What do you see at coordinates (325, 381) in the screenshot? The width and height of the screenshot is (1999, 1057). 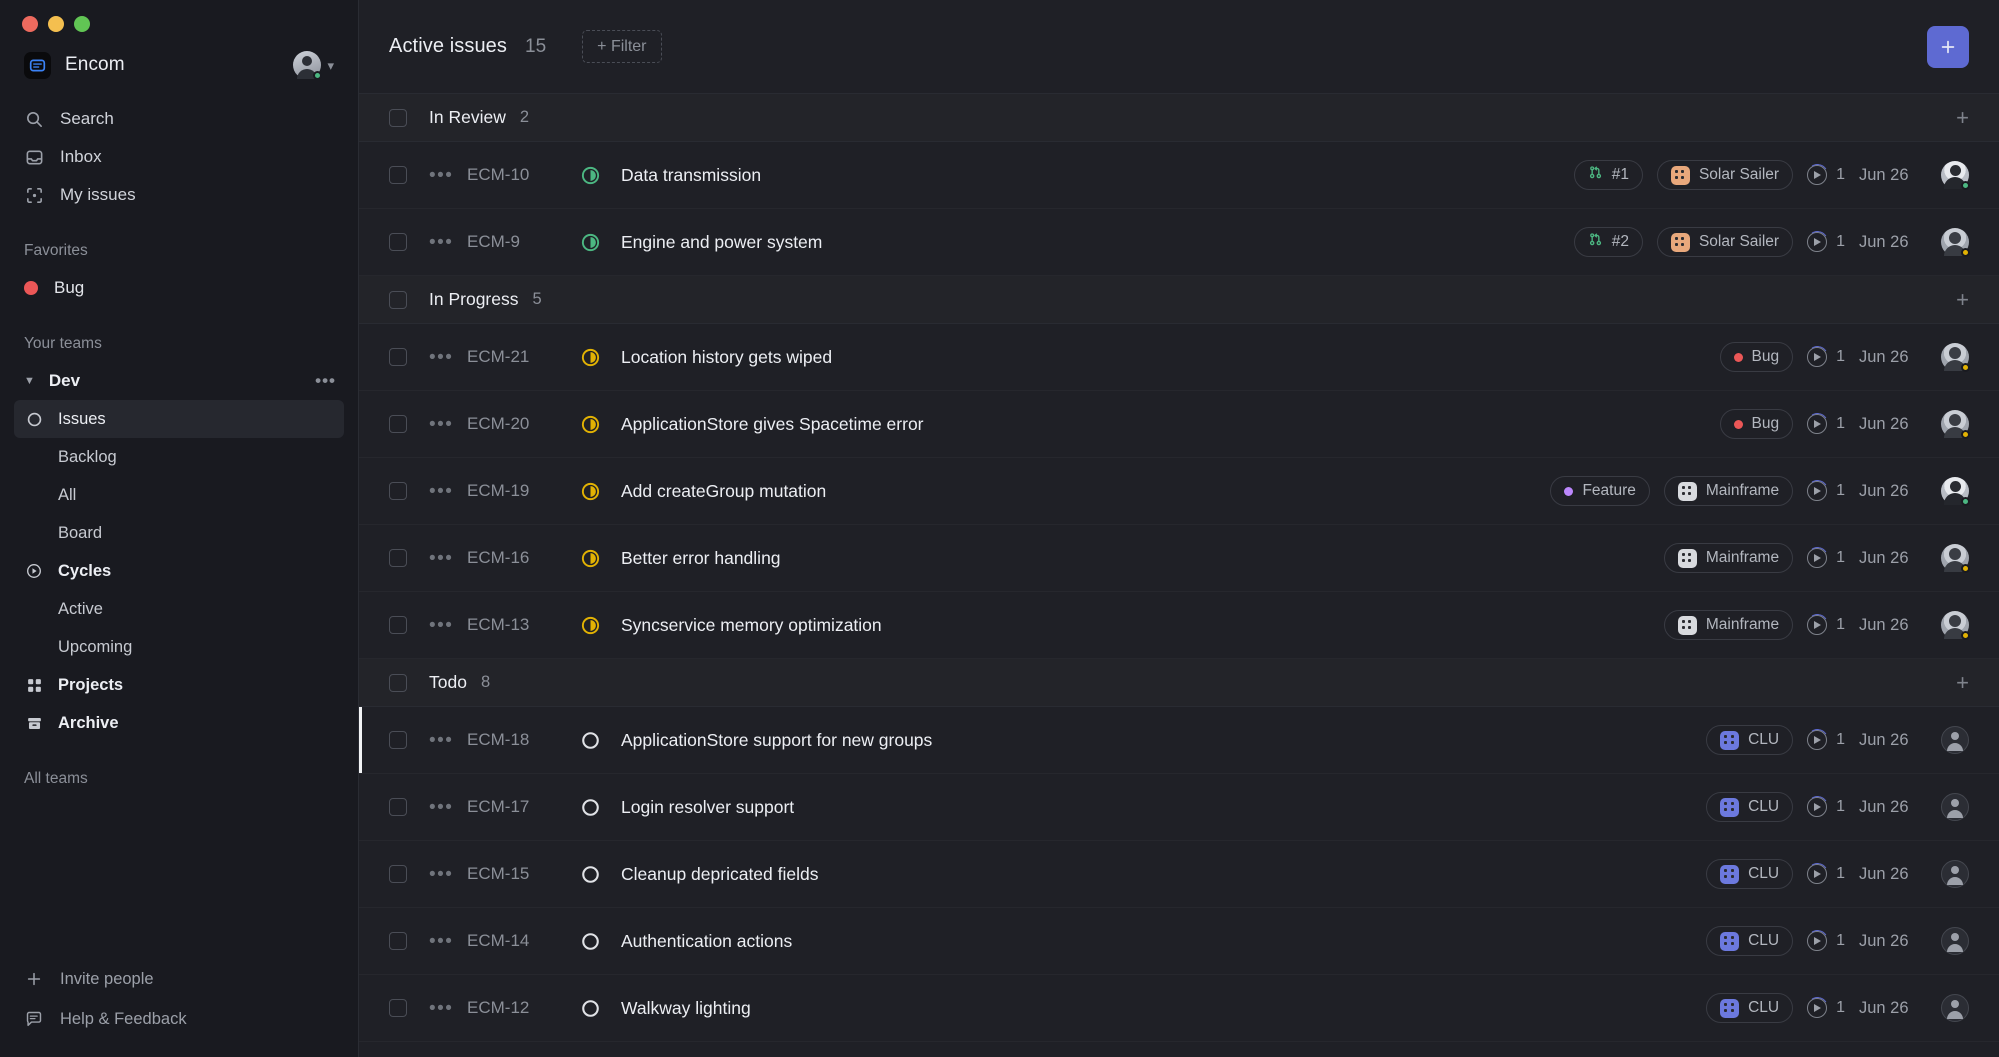 I see `ellipsis-icon: •••` at bounding box center [325, 381].